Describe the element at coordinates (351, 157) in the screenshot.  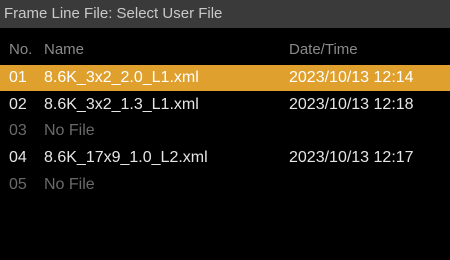
I see `row-datetime: 2023/10/13 12:17` at that location.